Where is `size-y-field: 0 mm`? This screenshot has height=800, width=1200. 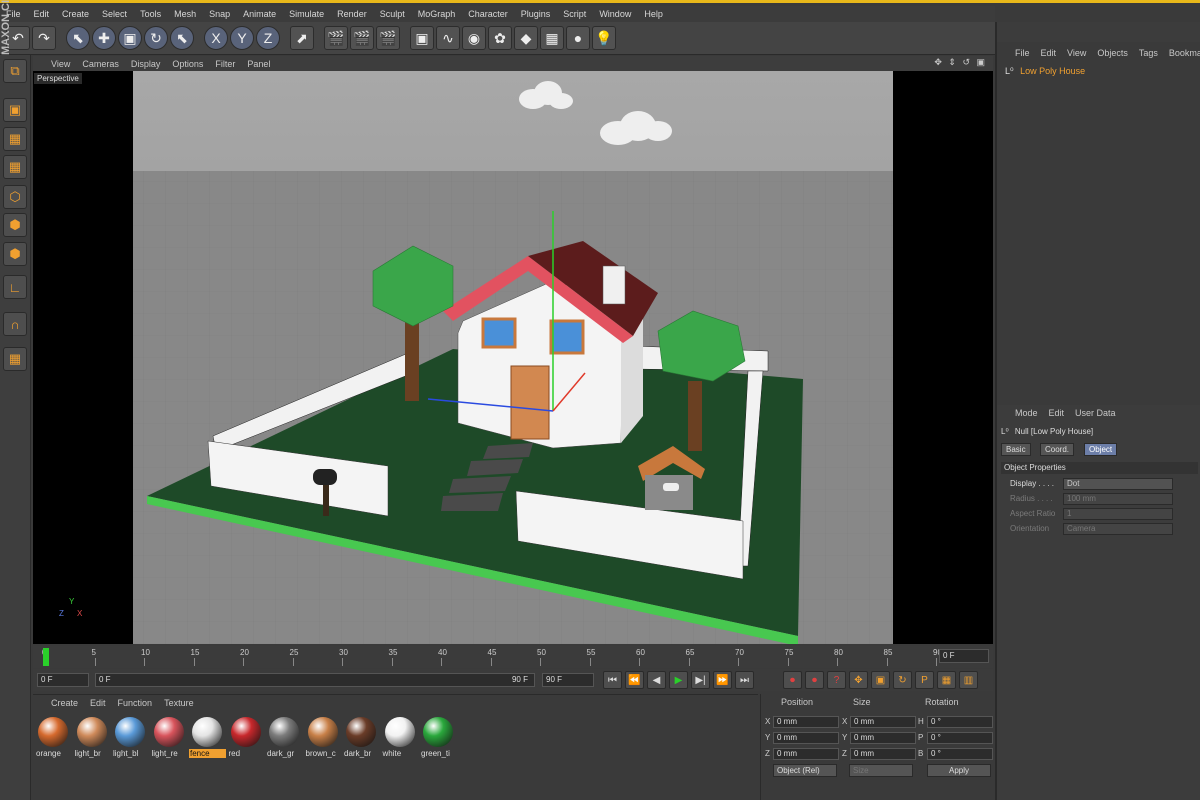
size-y-field: 0 mm is located at coordinates (883, 738).